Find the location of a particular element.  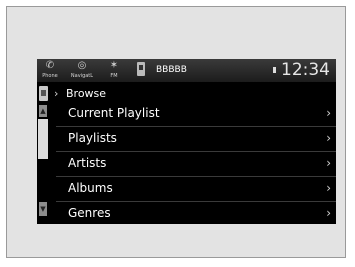

arrow-down-icon: ▼ is located at coordinates (43, 209).